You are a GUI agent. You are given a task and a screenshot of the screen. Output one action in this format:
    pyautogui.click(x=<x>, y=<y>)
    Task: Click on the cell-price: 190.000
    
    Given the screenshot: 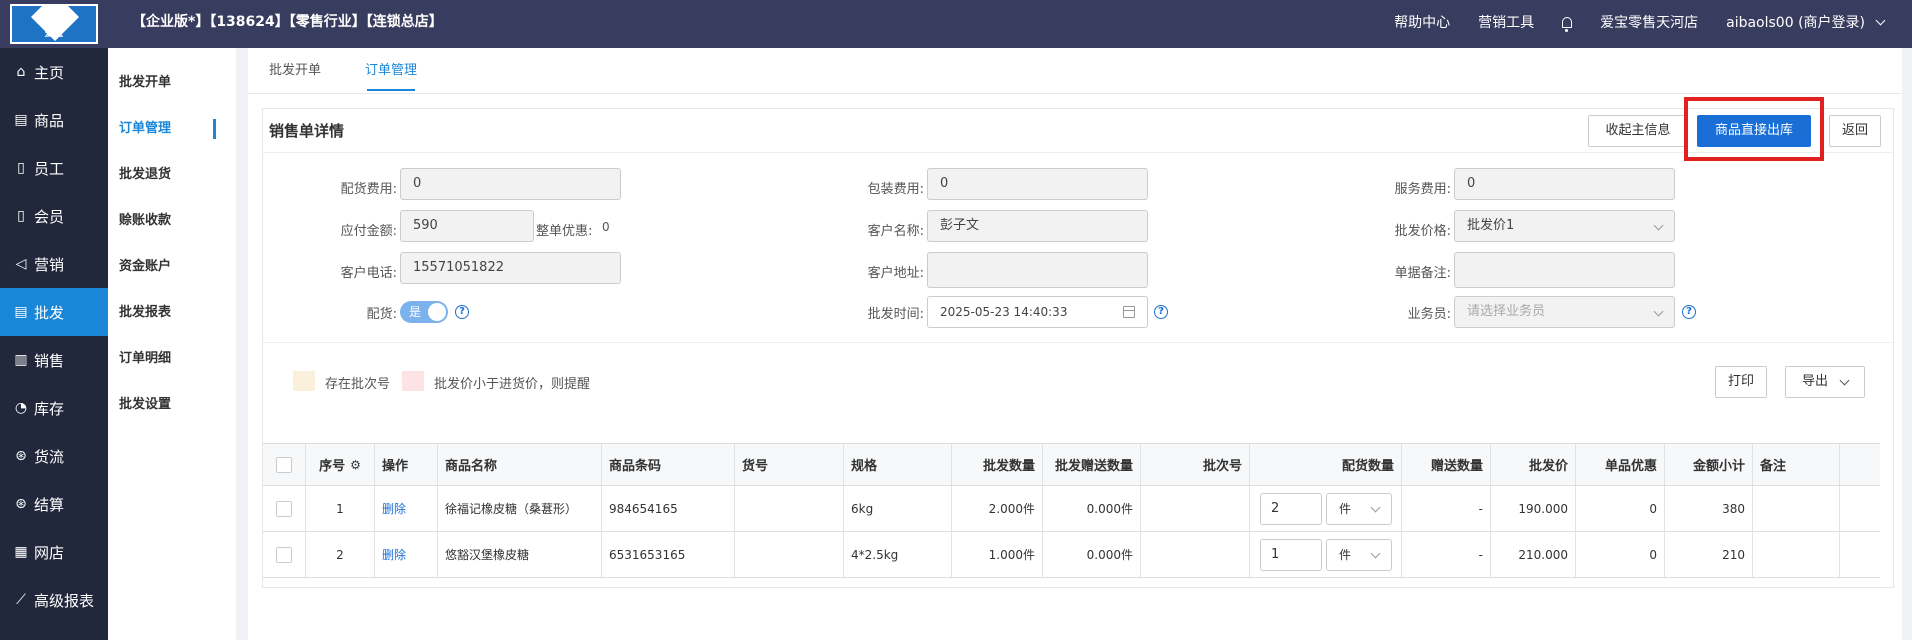 What is the action you would take?
    pyautogui.click(x=1533, y=508)
    